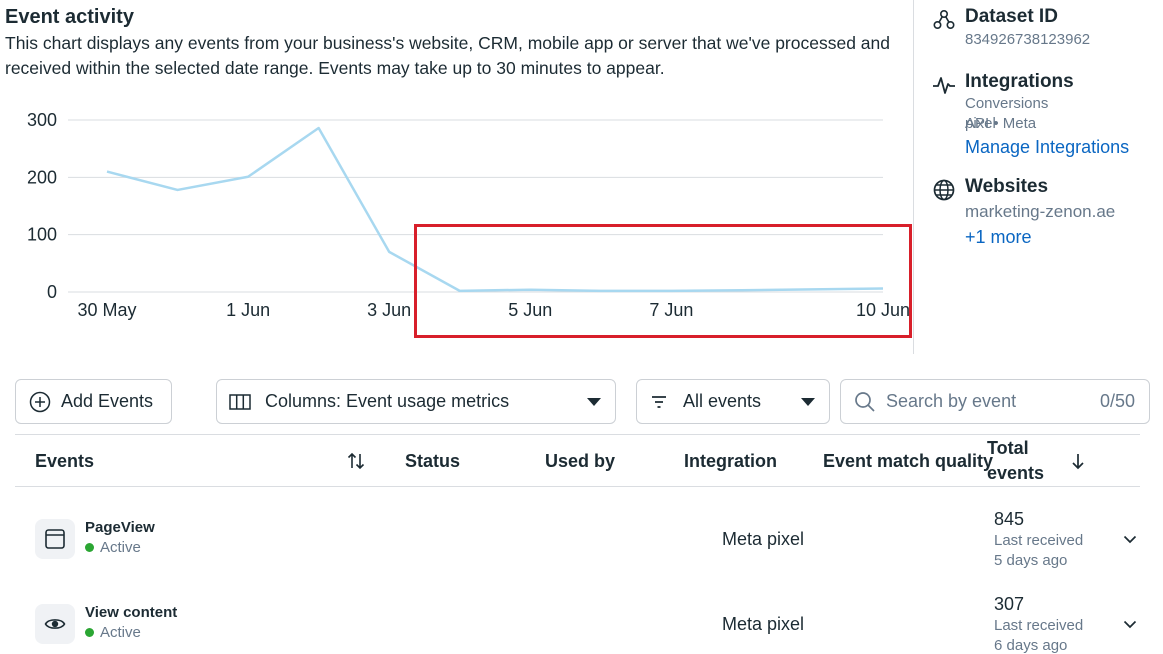  Describe the element at coordinates (951, 401) in the screenshot. I see `search-placeholder: Search by event` at that location.